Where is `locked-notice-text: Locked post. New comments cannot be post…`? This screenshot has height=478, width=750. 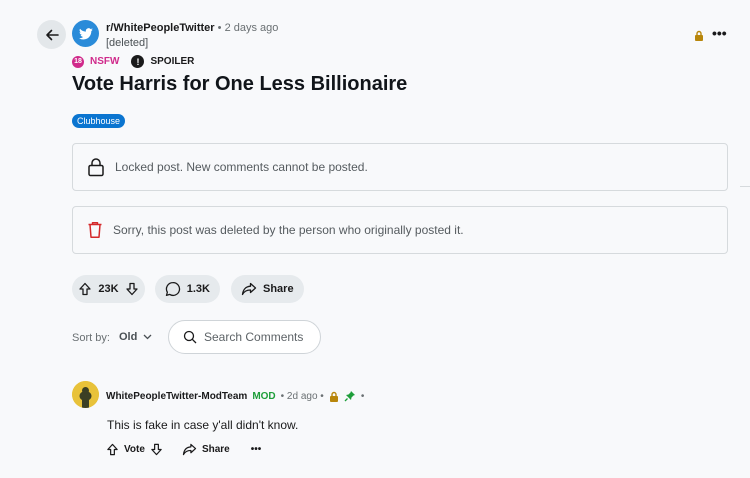
locked-notice-text: Locked post. New comments cannot be post… is located at coordinates (241, 167).